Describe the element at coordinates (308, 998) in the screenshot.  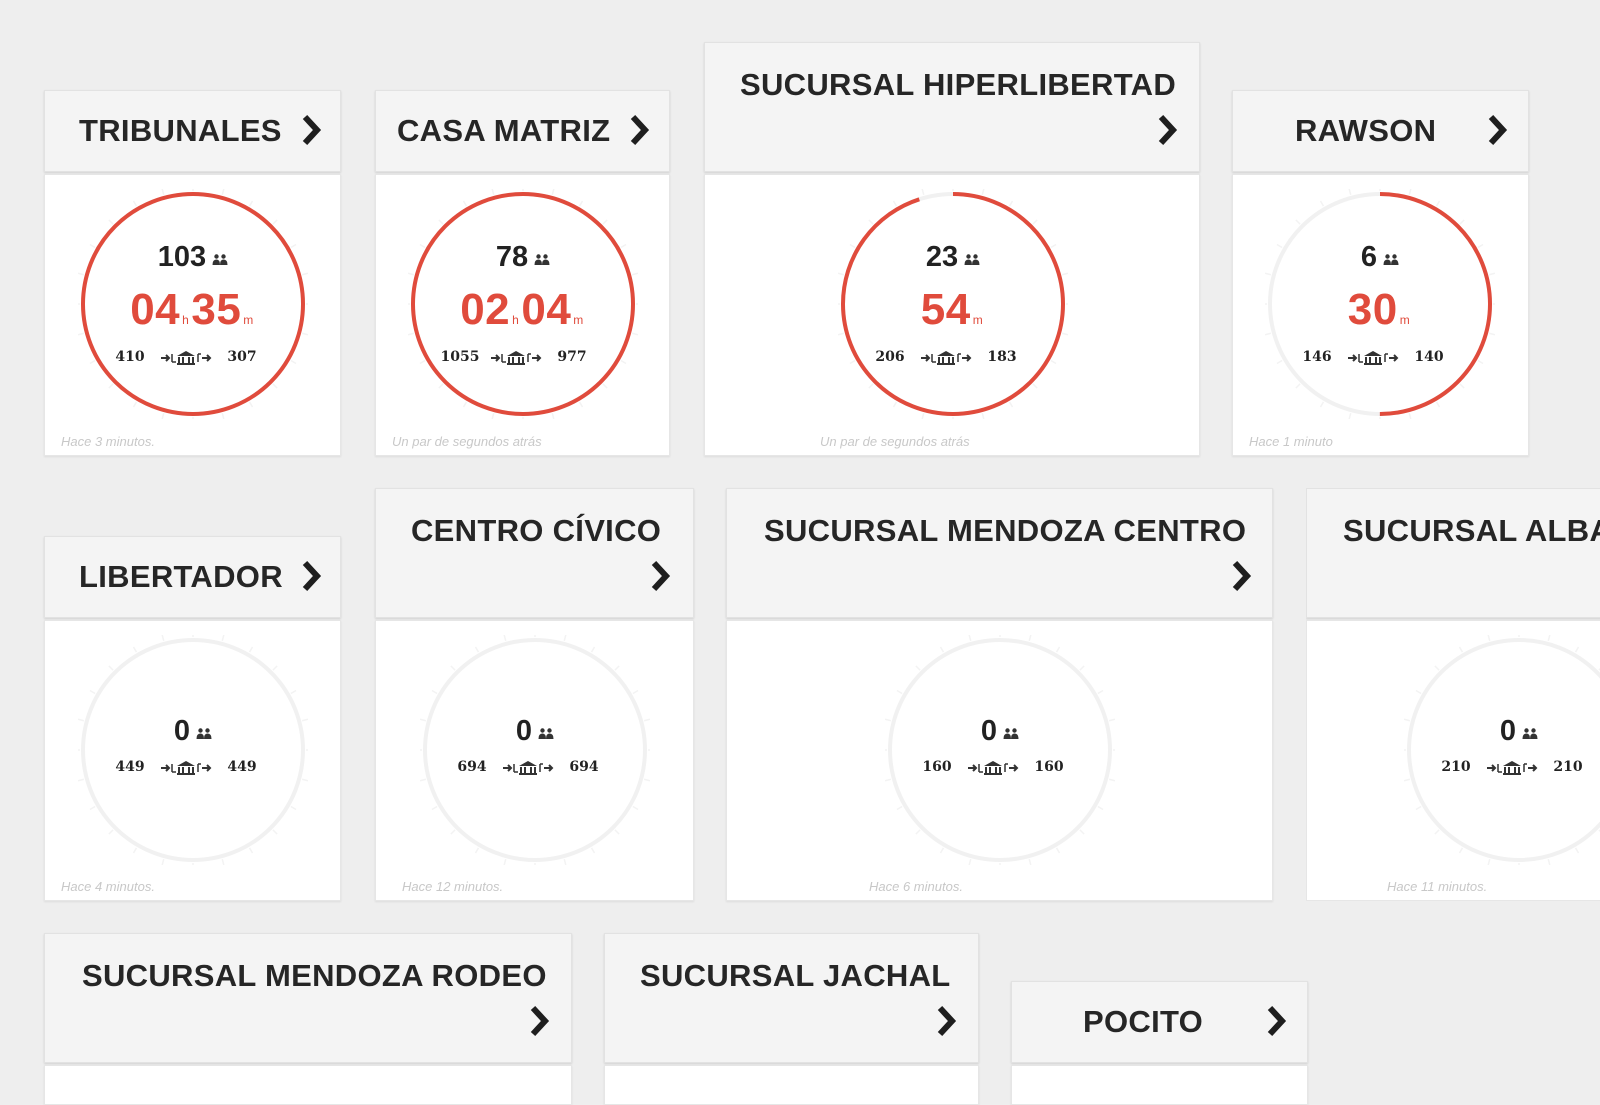
I see `branch-header-mendoza-rodeo: SUCURSAL MENDOZA RODEO` at that location.